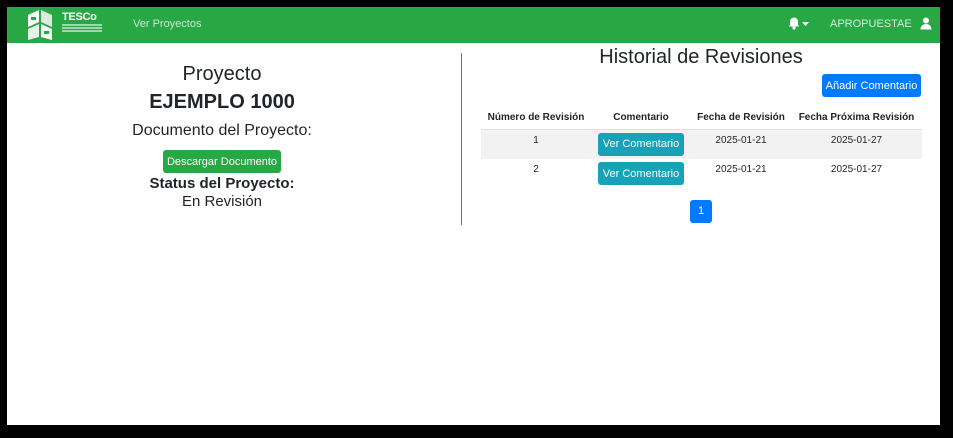 The width and height of the screenshot is (953, 438). Describe the element at coordinates (536, 118) in the screenshot. I see `column-header: Número de Revisión` at that location.